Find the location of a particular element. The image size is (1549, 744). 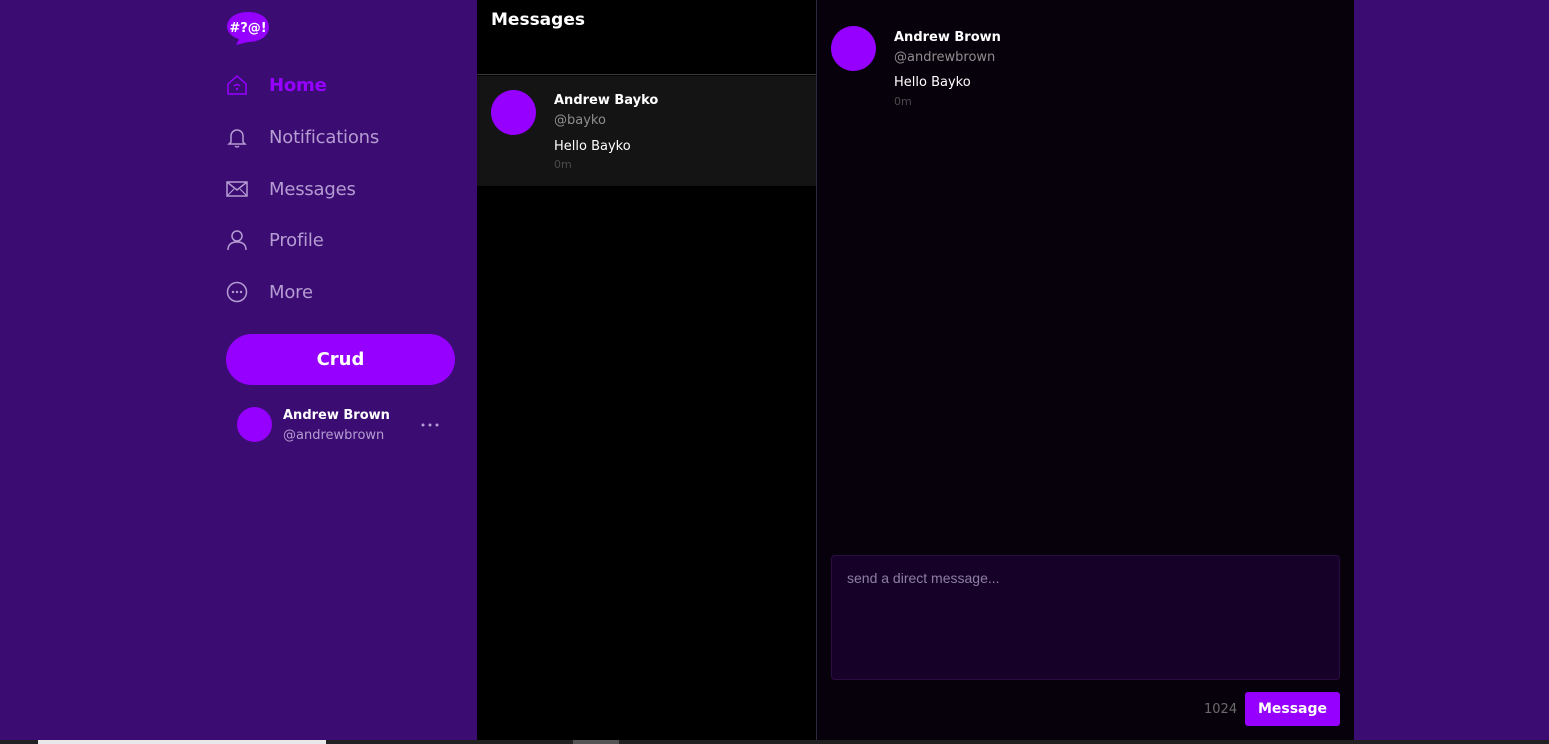

current-user-widget: Andrew Brown @andrewbrown is located at coordinates (342, 426).